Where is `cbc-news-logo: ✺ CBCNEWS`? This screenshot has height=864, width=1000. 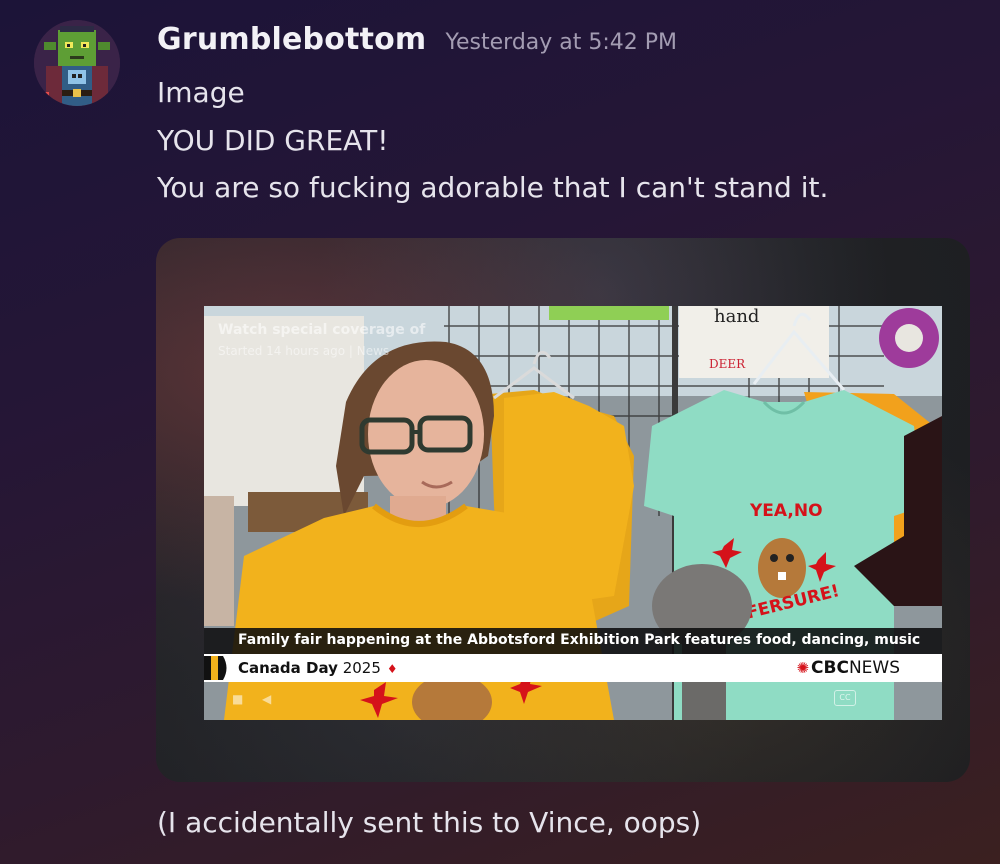 cbc-news-logo: ✺ CBCNEWS is located at coordinates (848, 668).